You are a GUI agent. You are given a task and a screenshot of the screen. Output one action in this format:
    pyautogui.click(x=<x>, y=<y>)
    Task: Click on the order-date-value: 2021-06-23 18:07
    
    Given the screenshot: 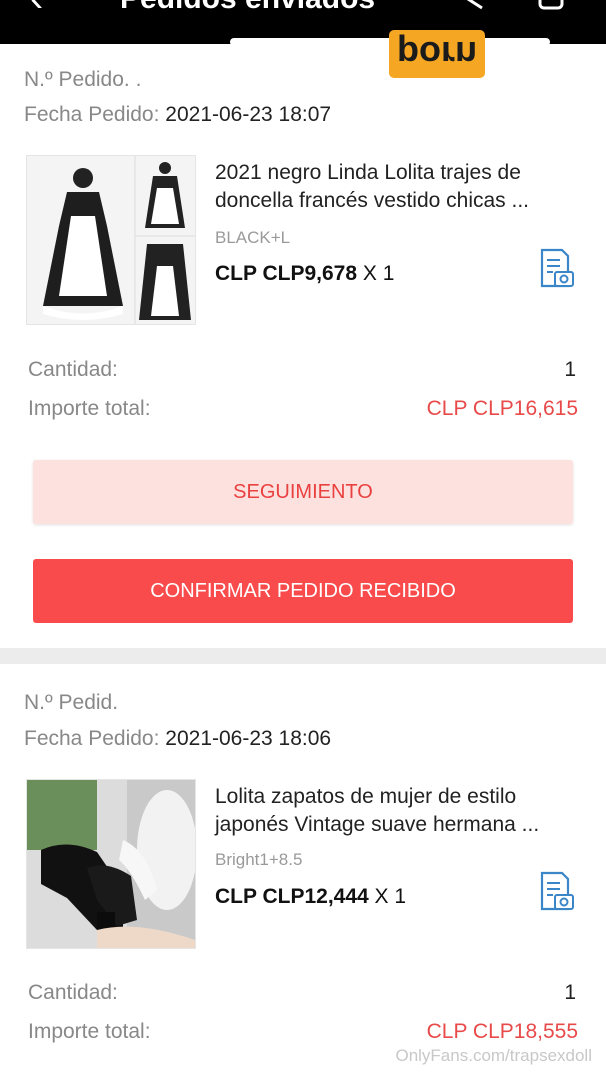 What is the action you would take?
    pyautogui.click(x=248, y=114)
    